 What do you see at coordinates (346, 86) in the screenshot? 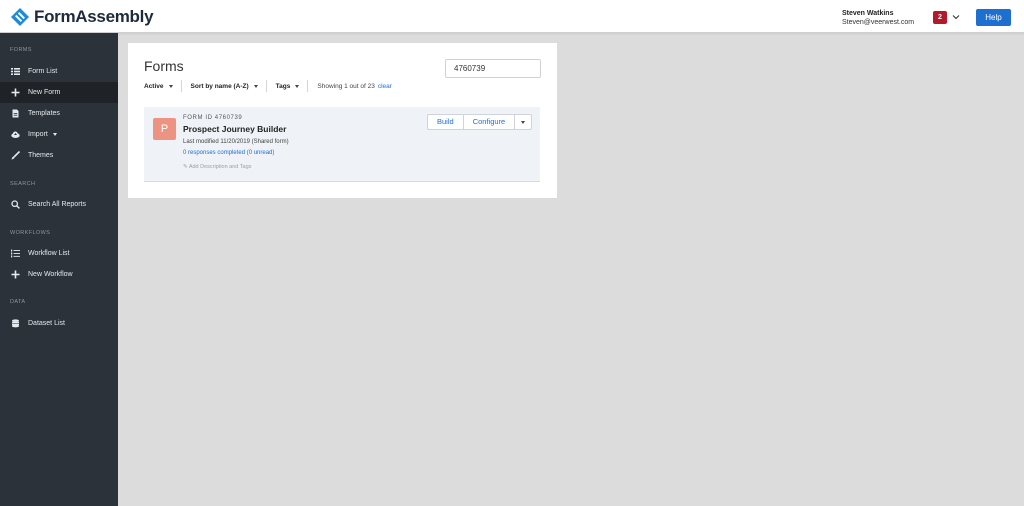
I see `result-count: Showing 1 out of 23` at bounding box center [346, 86].